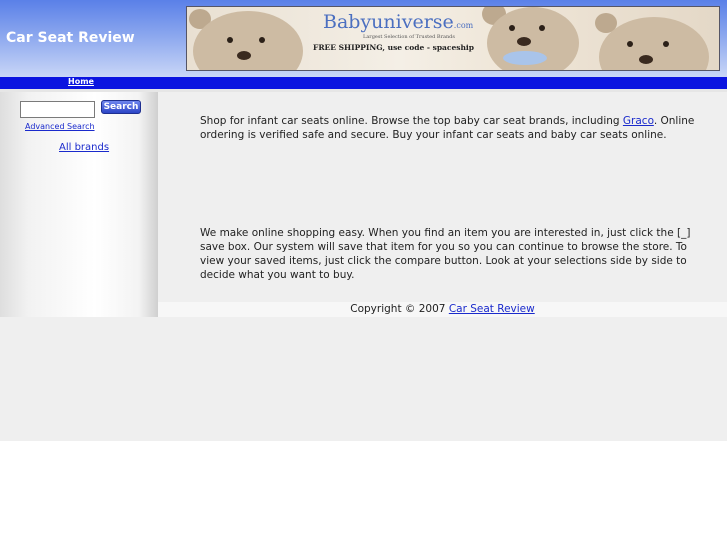 The image size is (727, 545). What do you see at coordinates (79, 204) in the screenshot?
I see `sidebar: Search Advanced Search All brands` at bounding box center [79, 204].